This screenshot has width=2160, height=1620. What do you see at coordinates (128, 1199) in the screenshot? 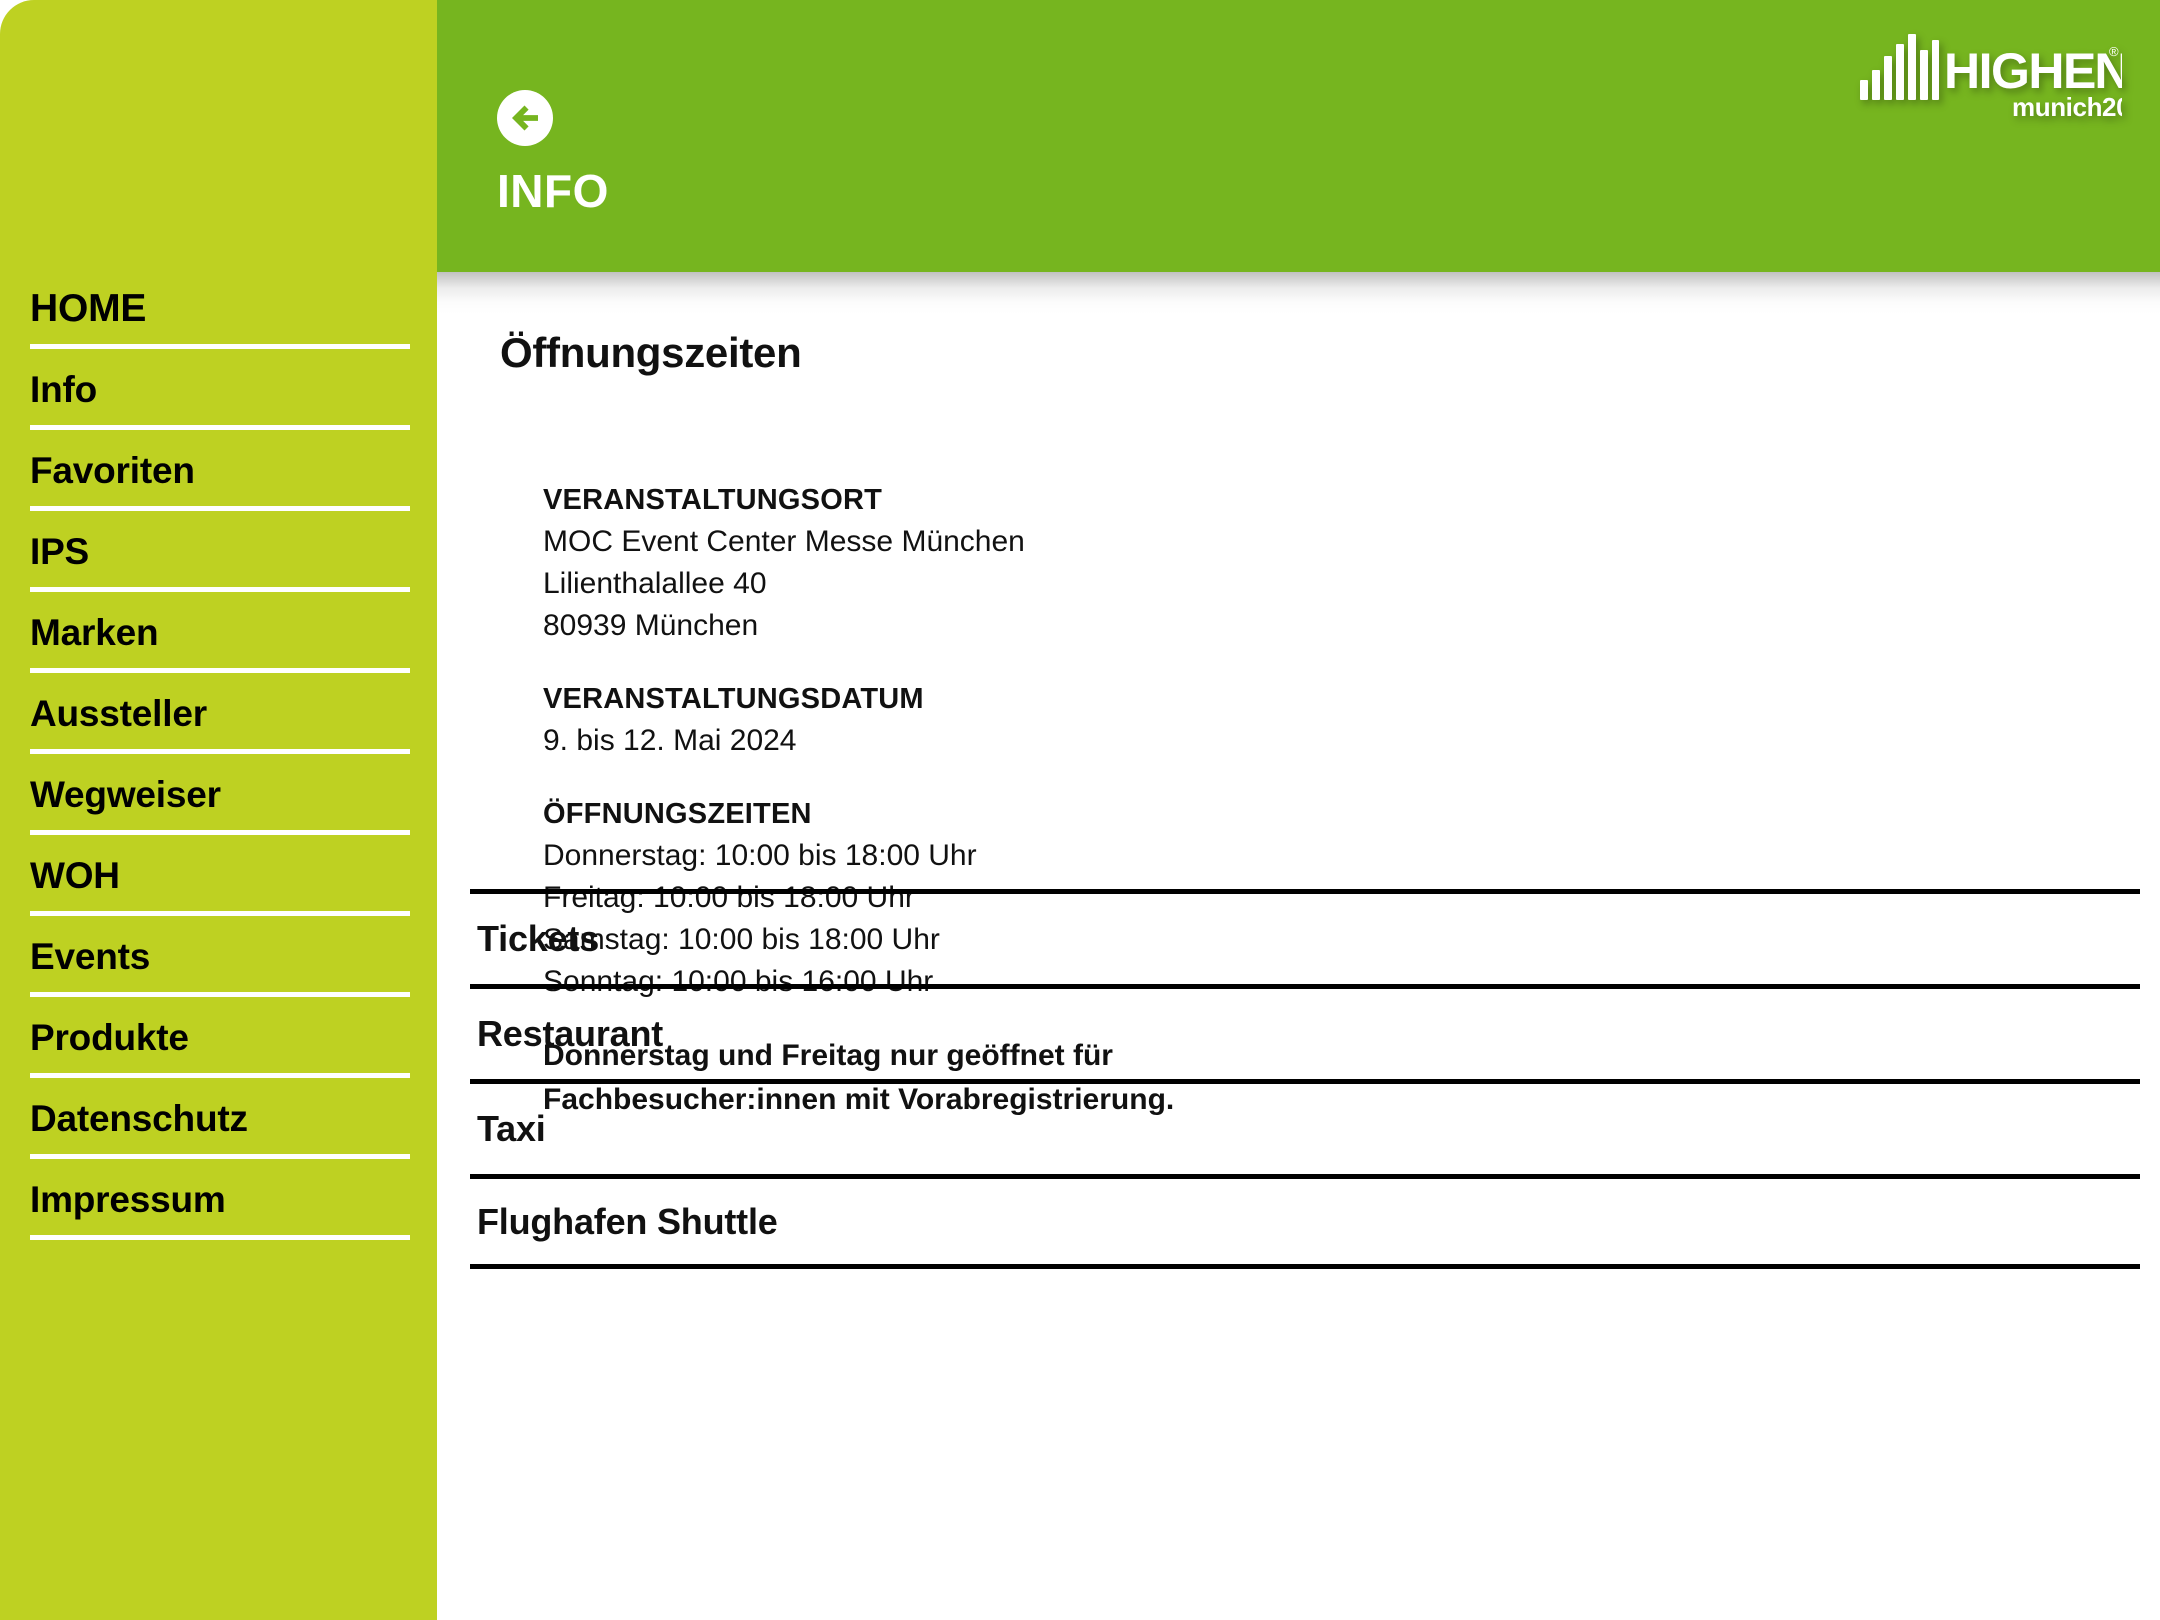
I see `sidebar-item-label: Impressum` at bounding box center [128, 1199].